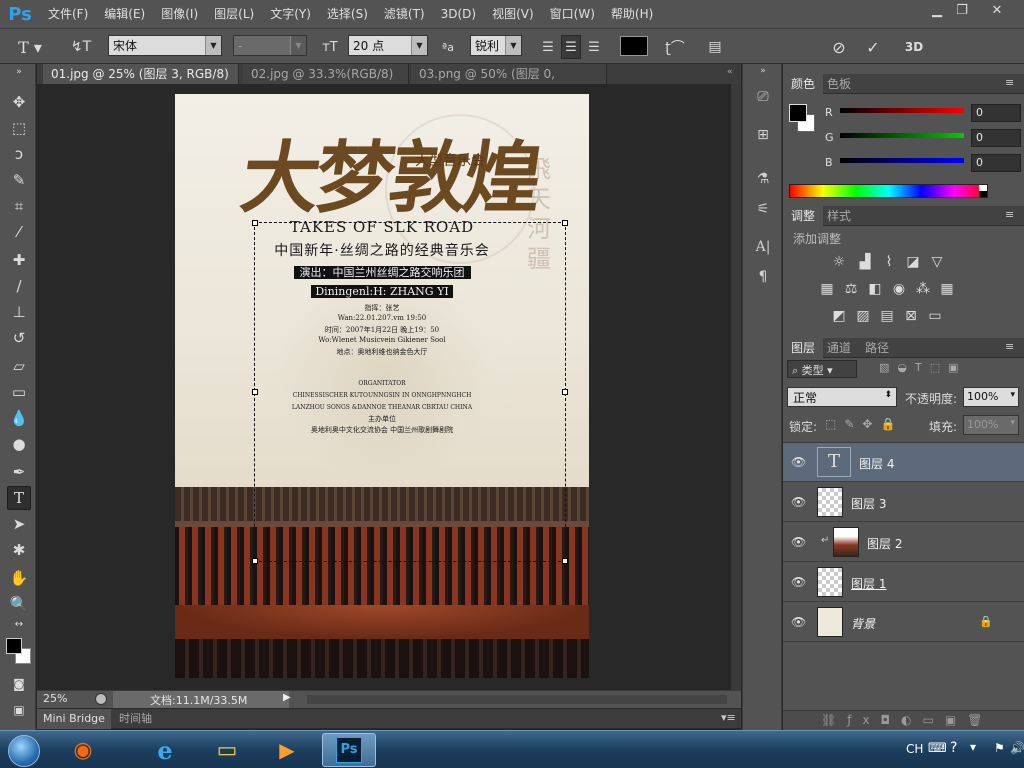 This screenshot has width=1024, height=768. I want to click on taskbar-ie-icon: e, so click(165, 750).